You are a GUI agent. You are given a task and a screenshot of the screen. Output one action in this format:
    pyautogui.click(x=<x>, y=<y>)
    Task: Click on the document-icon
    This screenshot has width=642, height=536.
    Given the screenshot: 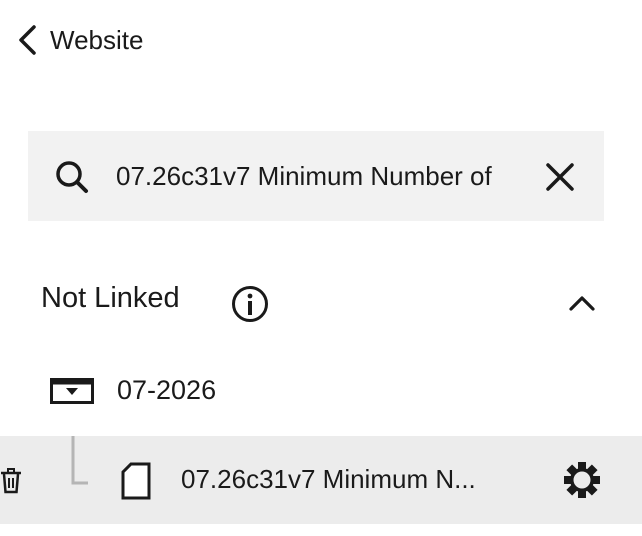 What is the action you would take?
    pyautogui.click(x=136, y=481)
    